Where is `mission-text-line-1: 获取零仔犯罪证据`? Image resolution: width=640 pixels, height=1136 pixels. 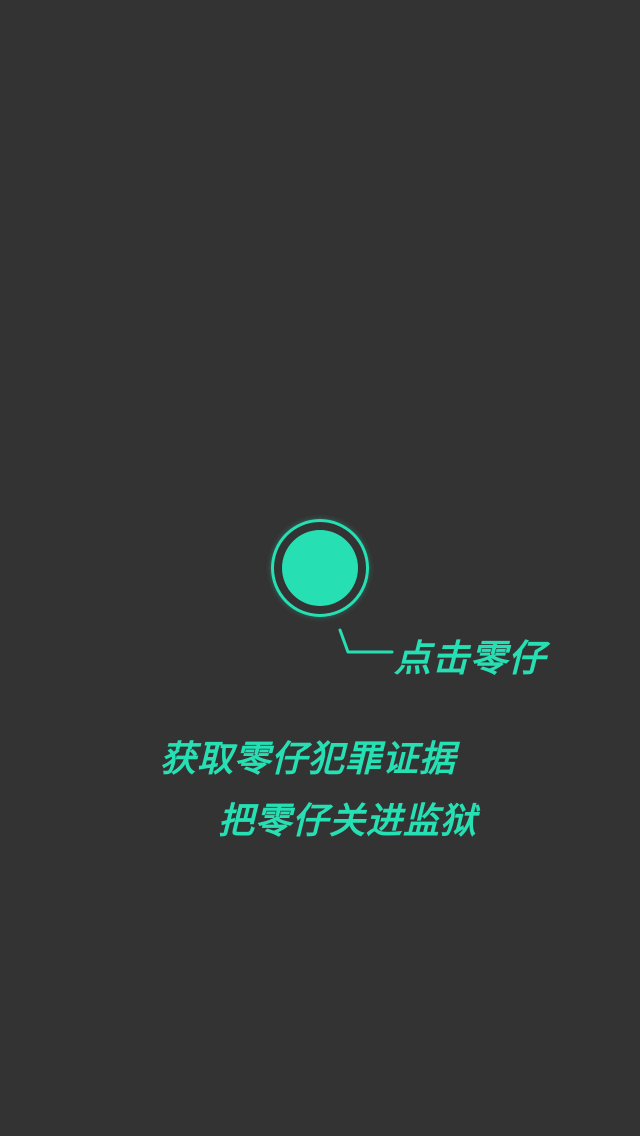
mission-text-line-1: 获取零仔犯罪证据 is located at coordinates (308, 759).